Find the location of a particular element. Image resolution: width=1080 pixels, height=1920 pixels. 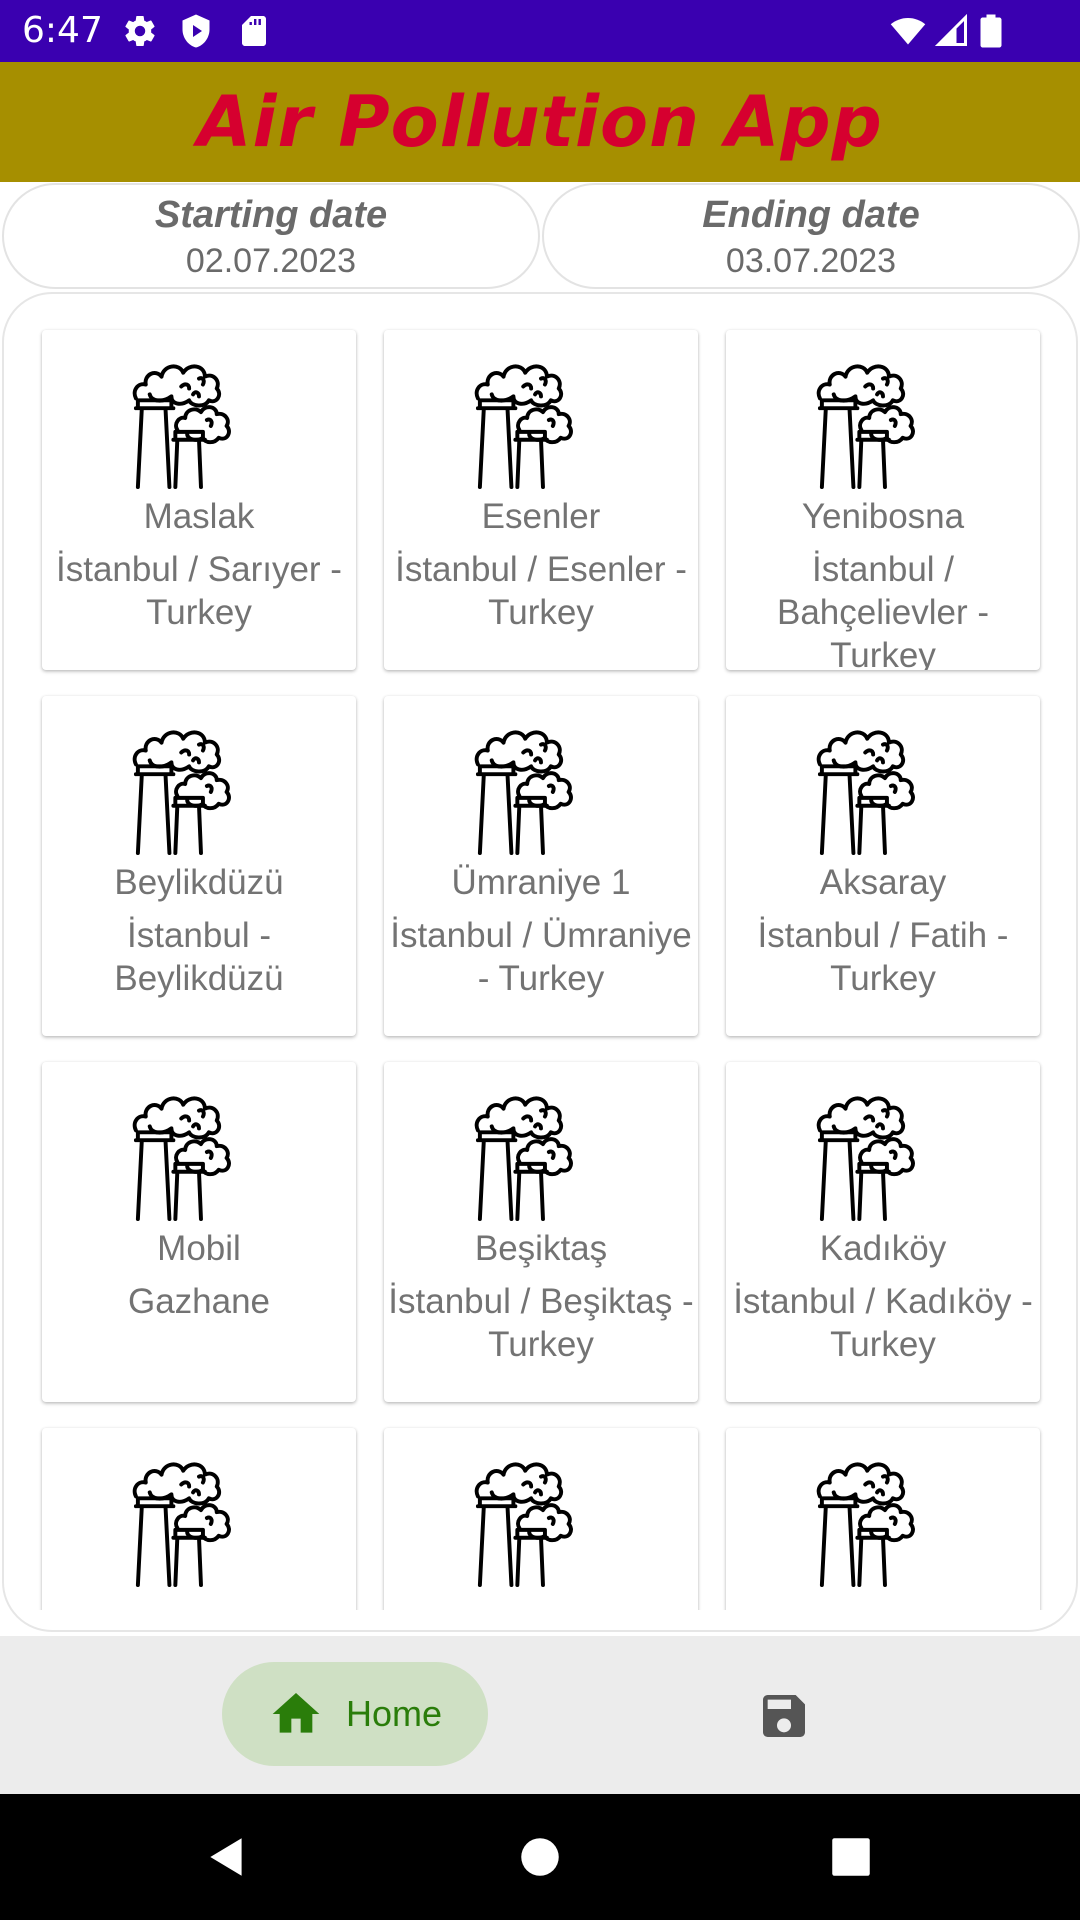

start-date-value: 02.07.2023 is located at coordinates (271, 261).